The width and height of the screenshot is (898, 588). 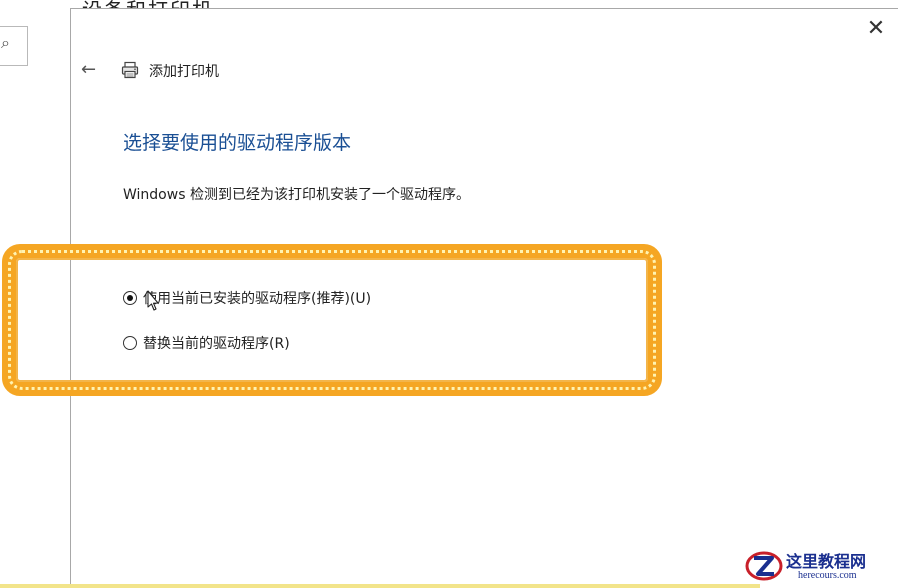 I want to click on description-text: Windows 检测到已经为该打印机安装了一个驱动程序。, so click(x=296, y=195).